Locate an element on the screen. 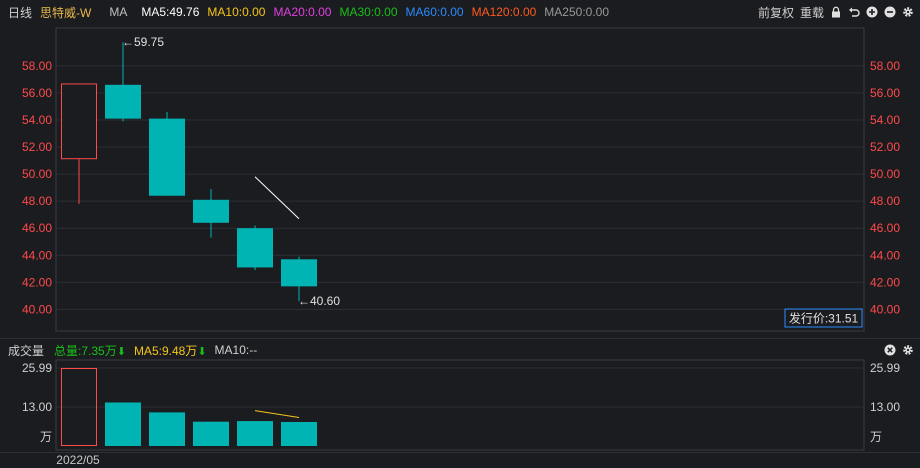  price-tick-left: 58.00 is located at coordinates (37, 66).